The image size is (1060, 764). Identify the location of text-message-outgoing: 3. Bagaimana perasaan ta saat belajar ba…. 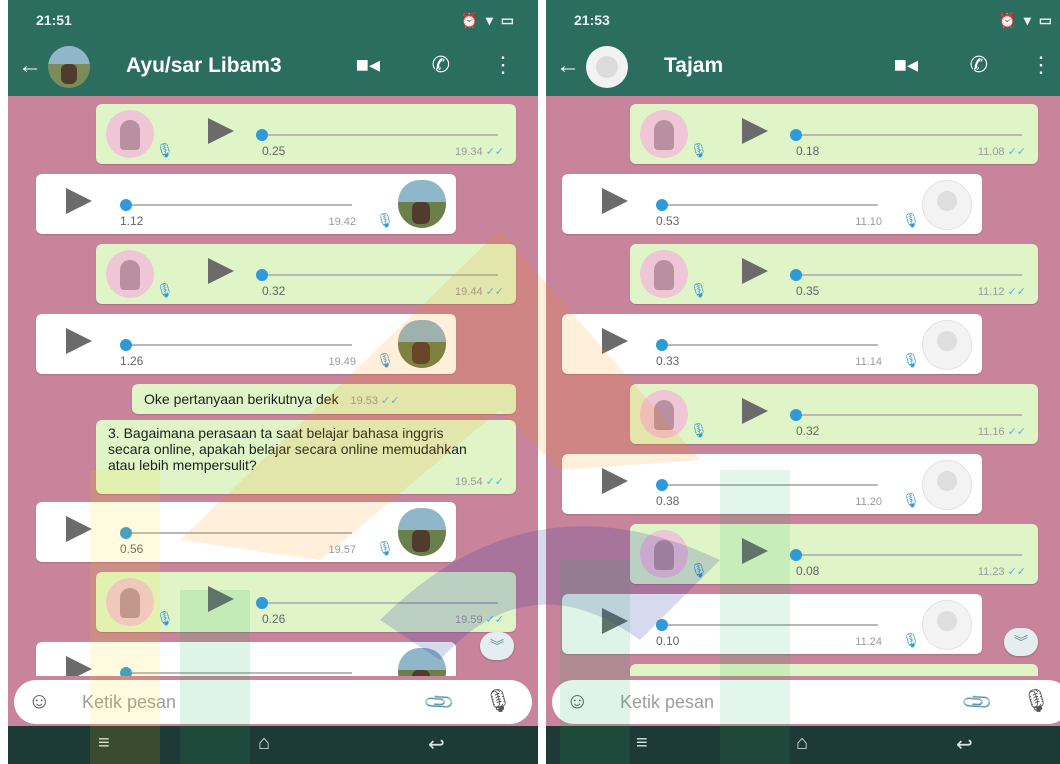
(306, 457).